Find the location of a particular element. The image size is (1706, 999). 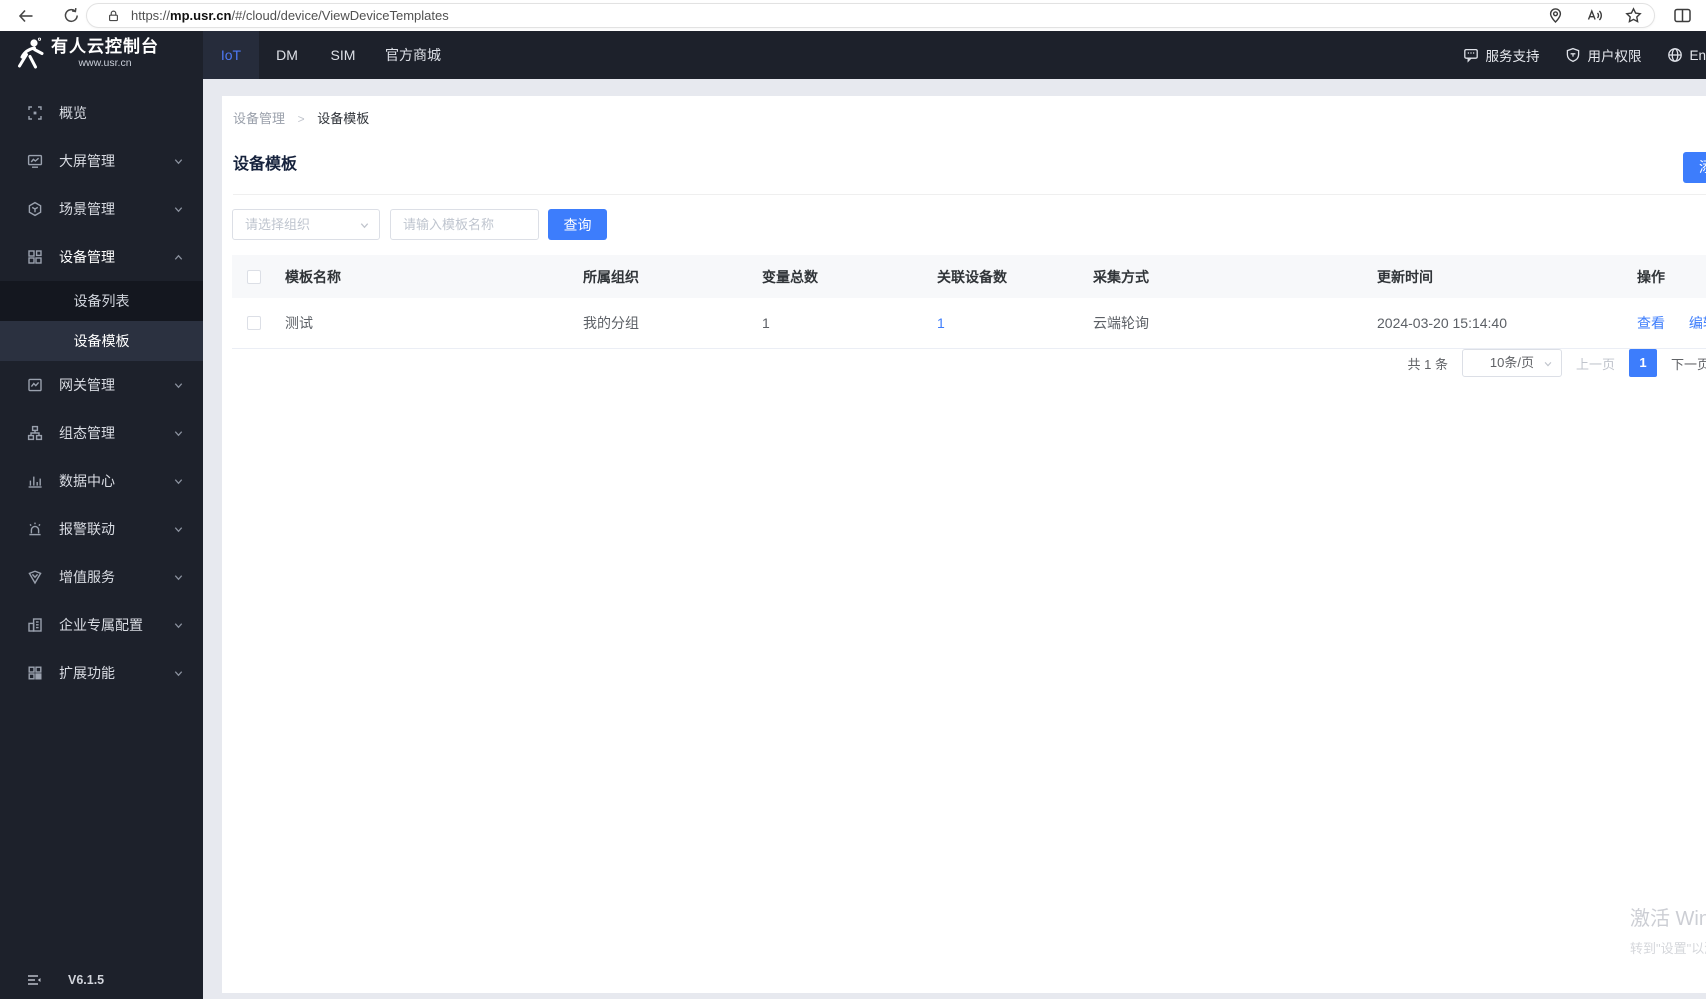

sidebar-item-scene-mgmt: 场景管理 is located at coordinates (101, 209).